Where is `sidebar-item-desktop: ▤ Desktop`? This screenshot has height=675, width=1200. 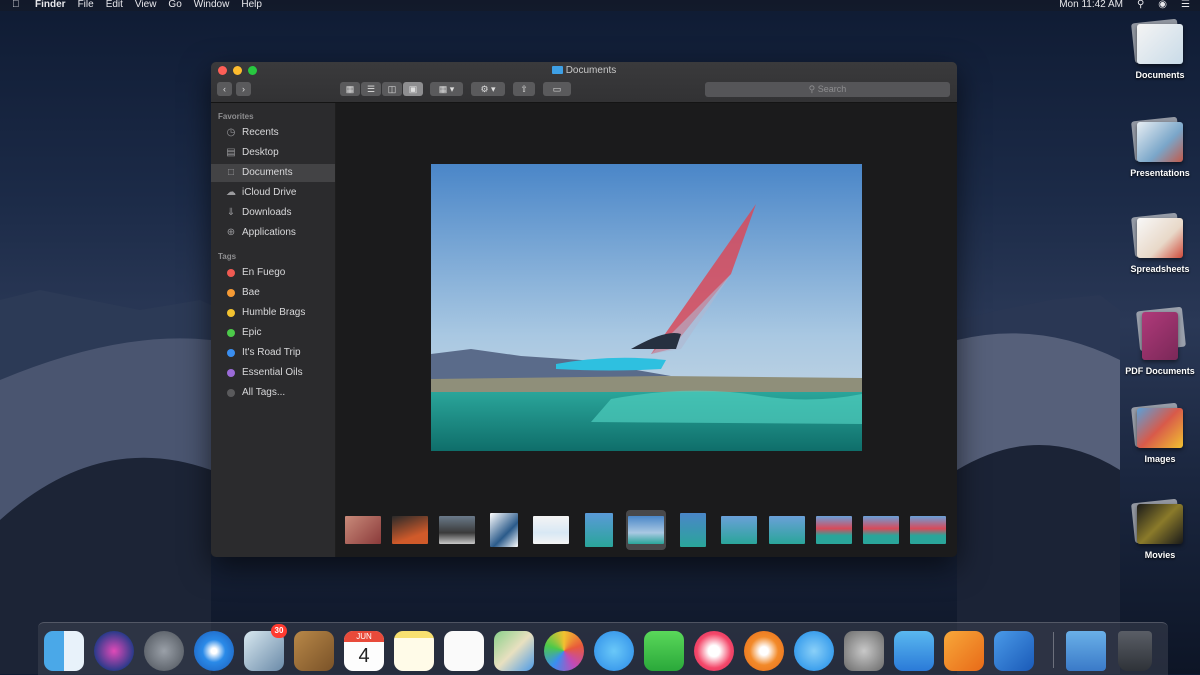 sidebar-item-desktop: ▤ Desktop is located at coordinates (273, 153).